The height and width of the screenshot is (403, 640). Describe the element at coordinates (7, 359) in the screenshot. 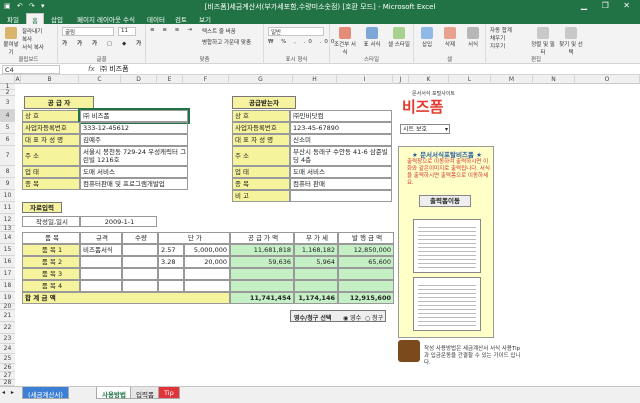

I see `row-header: 25` at that location.